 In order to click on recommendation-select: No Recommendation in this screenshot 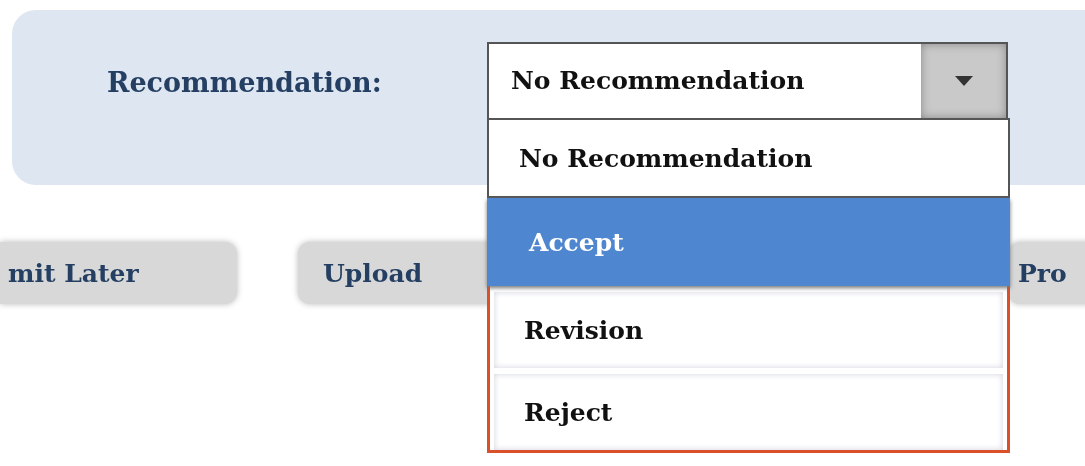, I will do `click(747, 81)`.